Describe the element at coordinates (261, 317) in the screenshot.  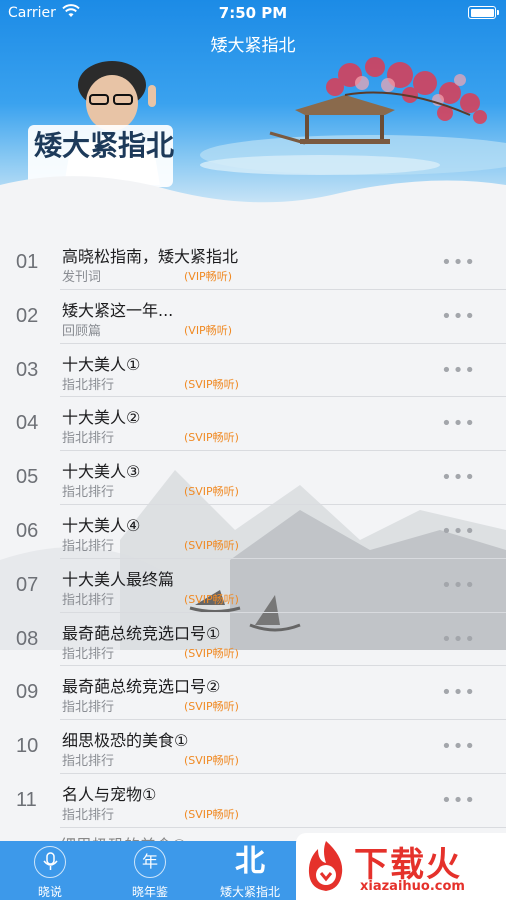
I see `list-item: 02 矮大紧这一年... 回顾篇 (VIP畅听) •••` at that location.